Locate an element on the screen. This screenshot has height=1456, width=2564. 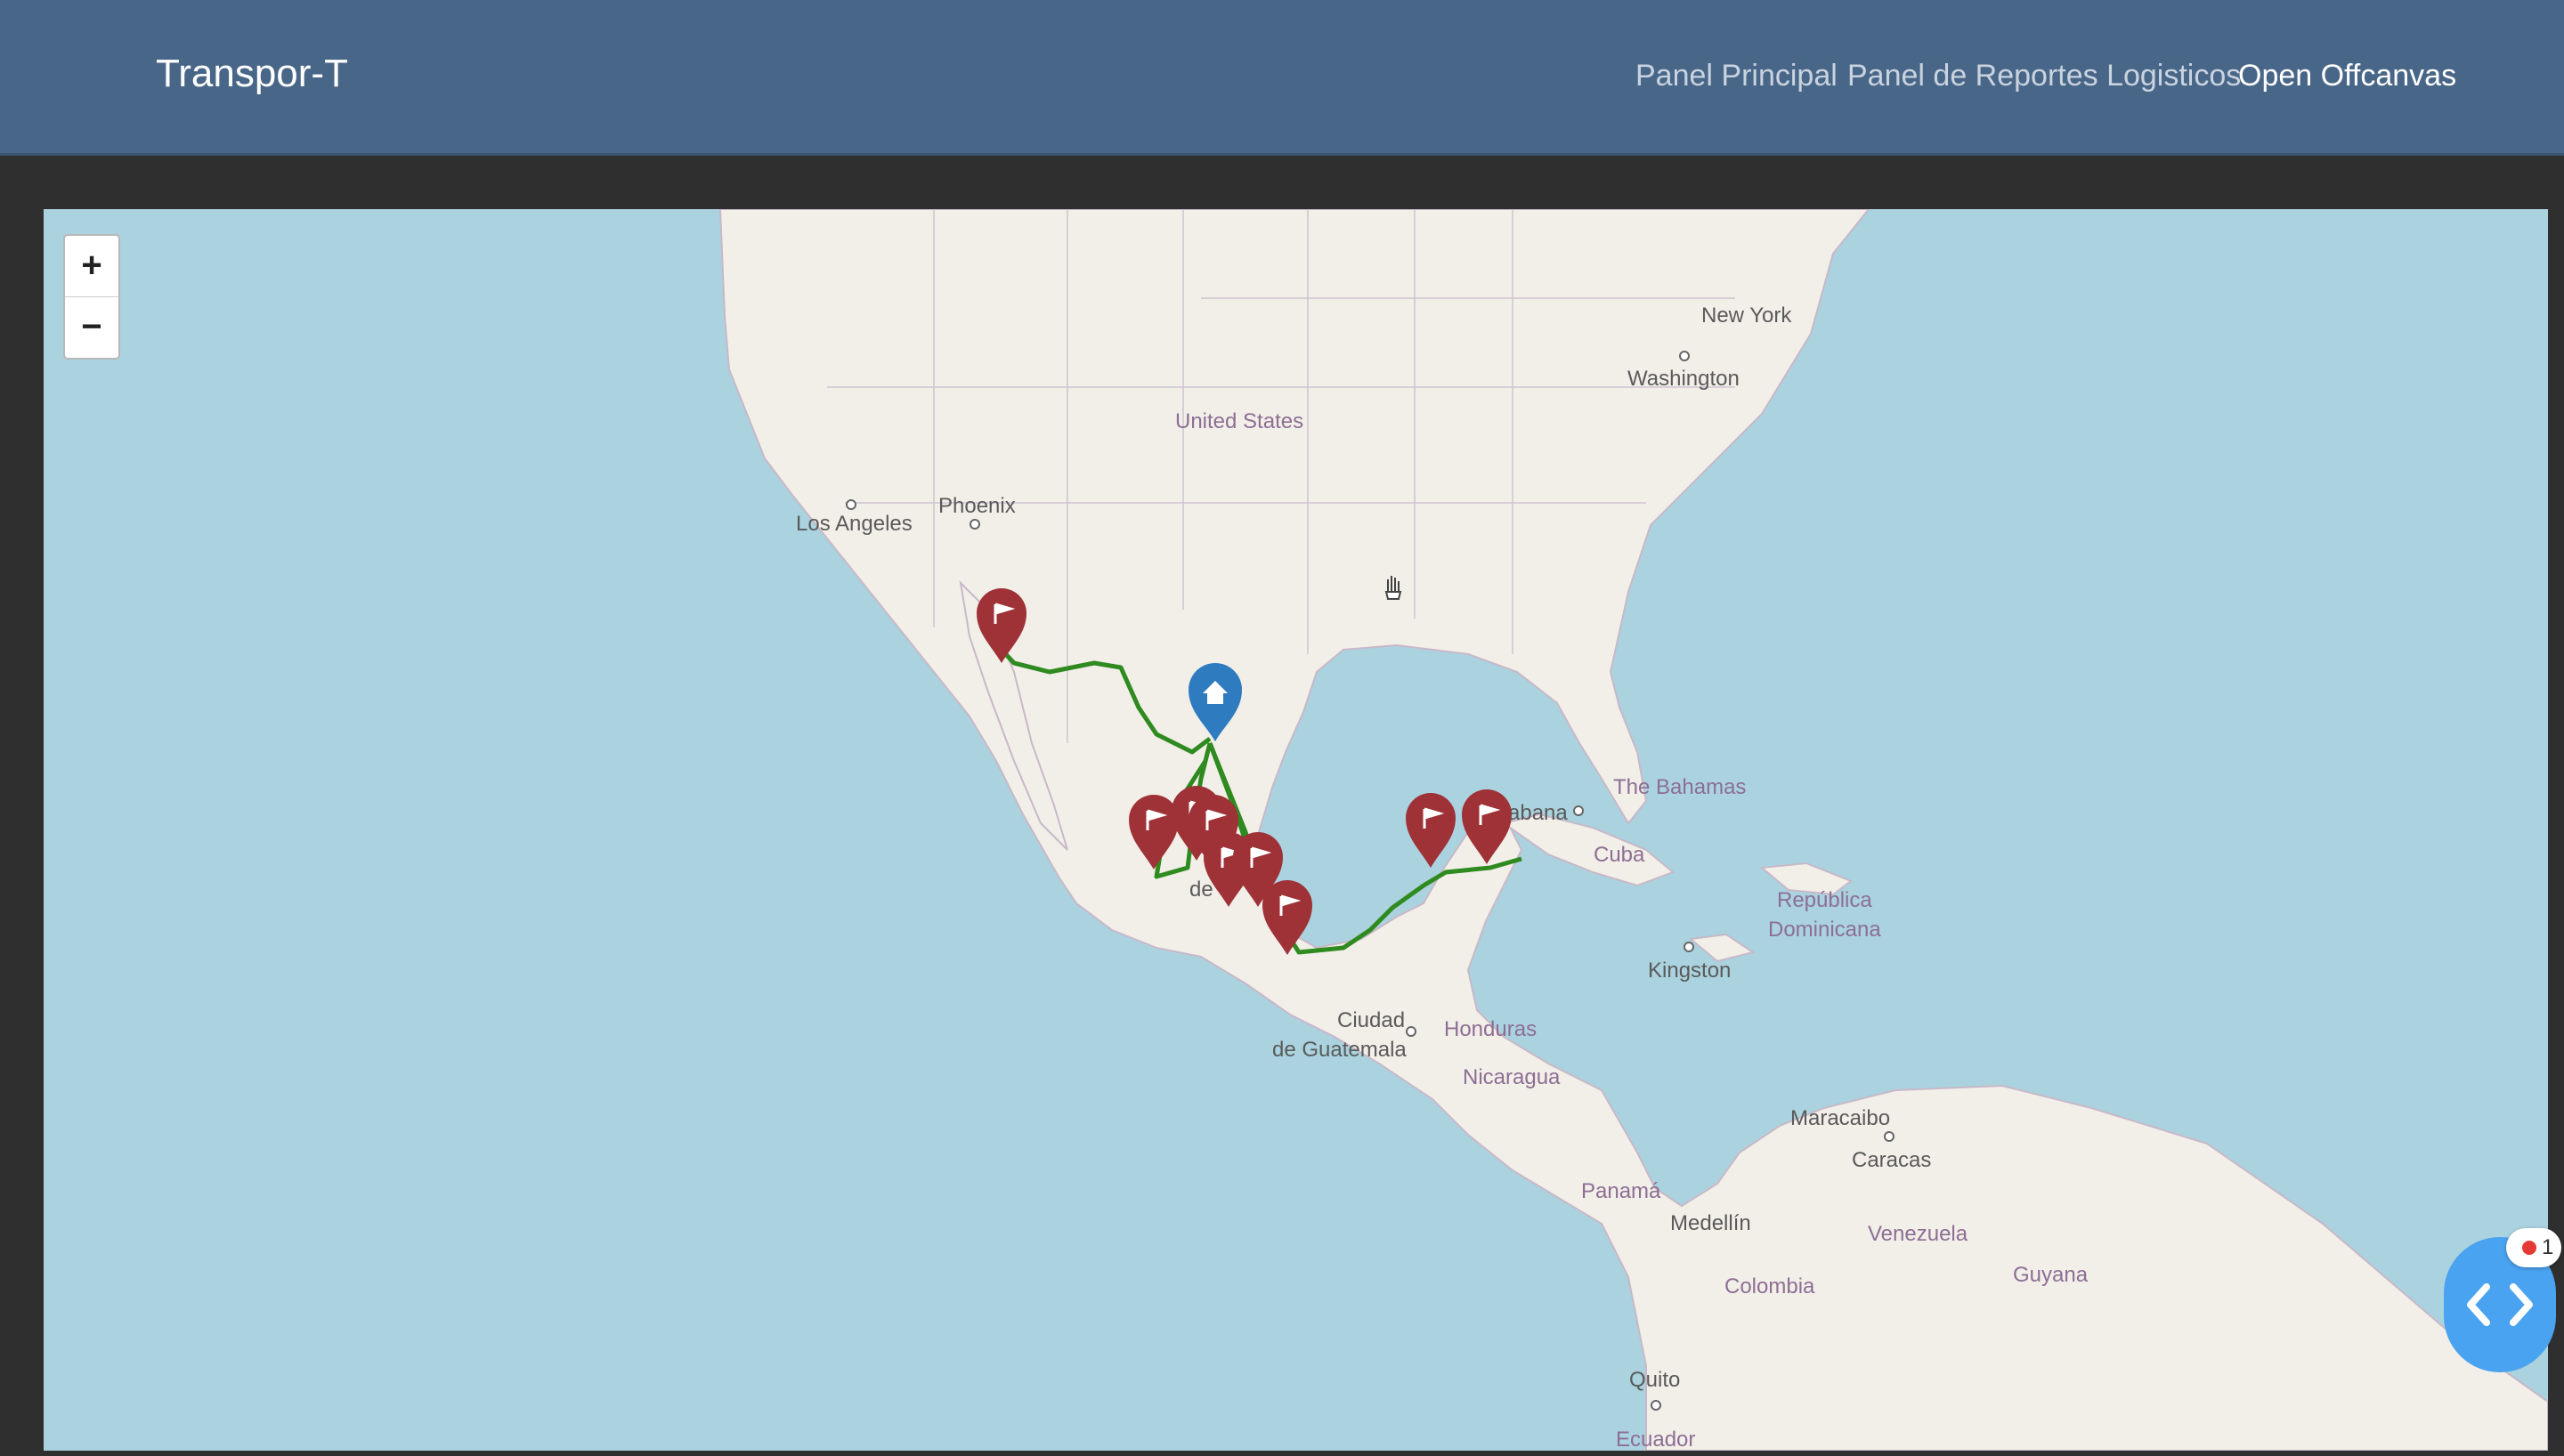
zoom-out-button: − is located at coordinates (91, 327).